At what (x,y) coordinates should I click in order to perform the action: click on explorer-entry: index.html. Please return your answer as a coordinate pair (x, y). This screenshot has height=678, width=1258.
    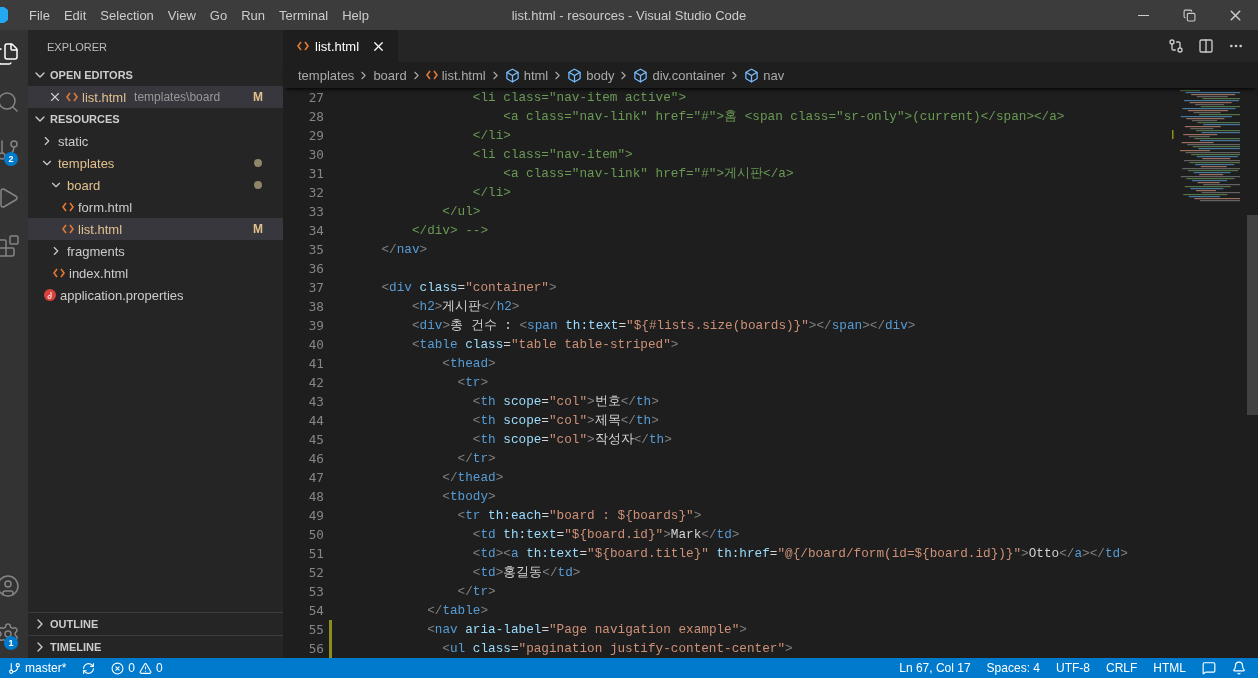
    Looking at the image, I should click on (155, 273).